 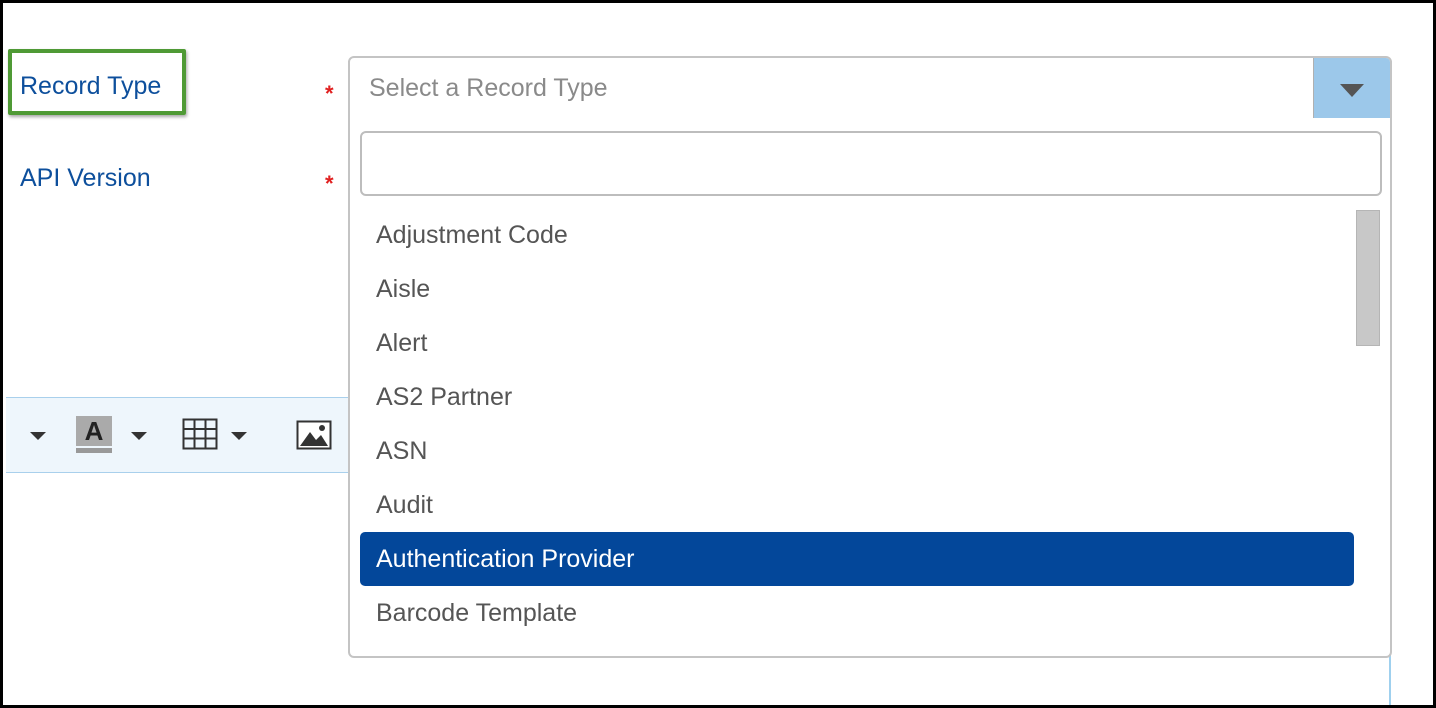 What do you see at coordinates (94, 431) in the screenshot?
I see `font-color-glyph: A` at bounding box center [94, 431].